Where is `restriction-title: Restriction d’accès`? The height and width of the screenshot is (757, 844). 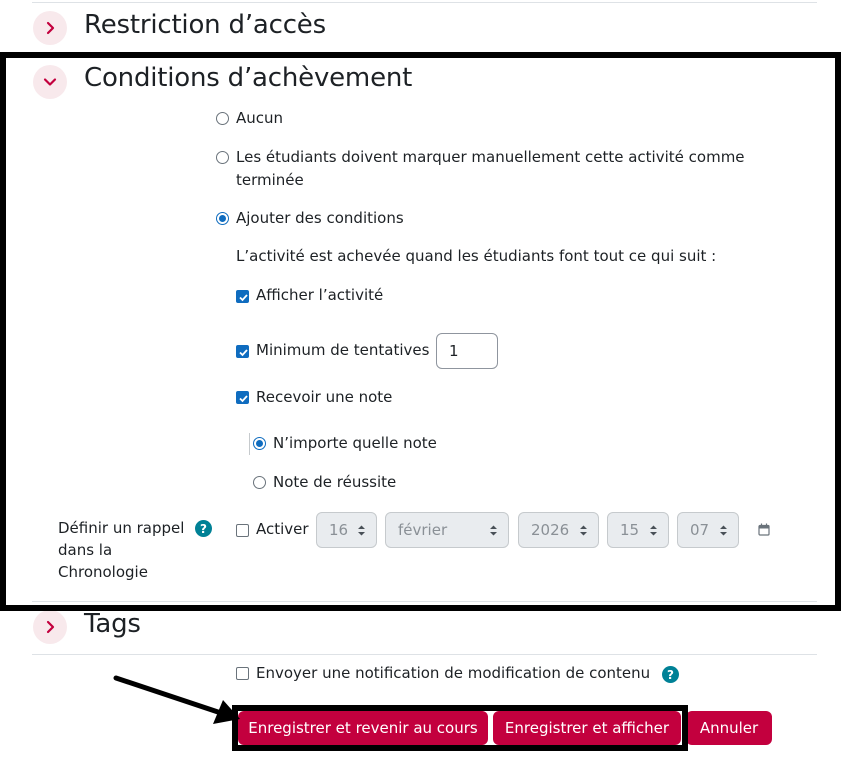
restriction-title: Restriction d’accès is located at coordinates (205, 25).